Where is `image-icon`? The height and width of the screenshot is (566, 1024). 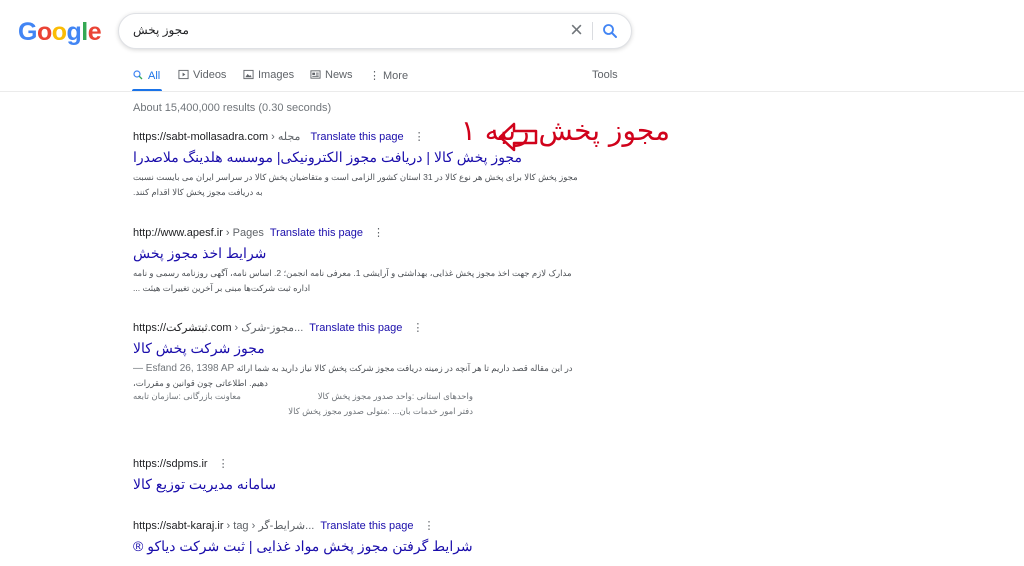 image-icon is located at coordinates (248, 74).